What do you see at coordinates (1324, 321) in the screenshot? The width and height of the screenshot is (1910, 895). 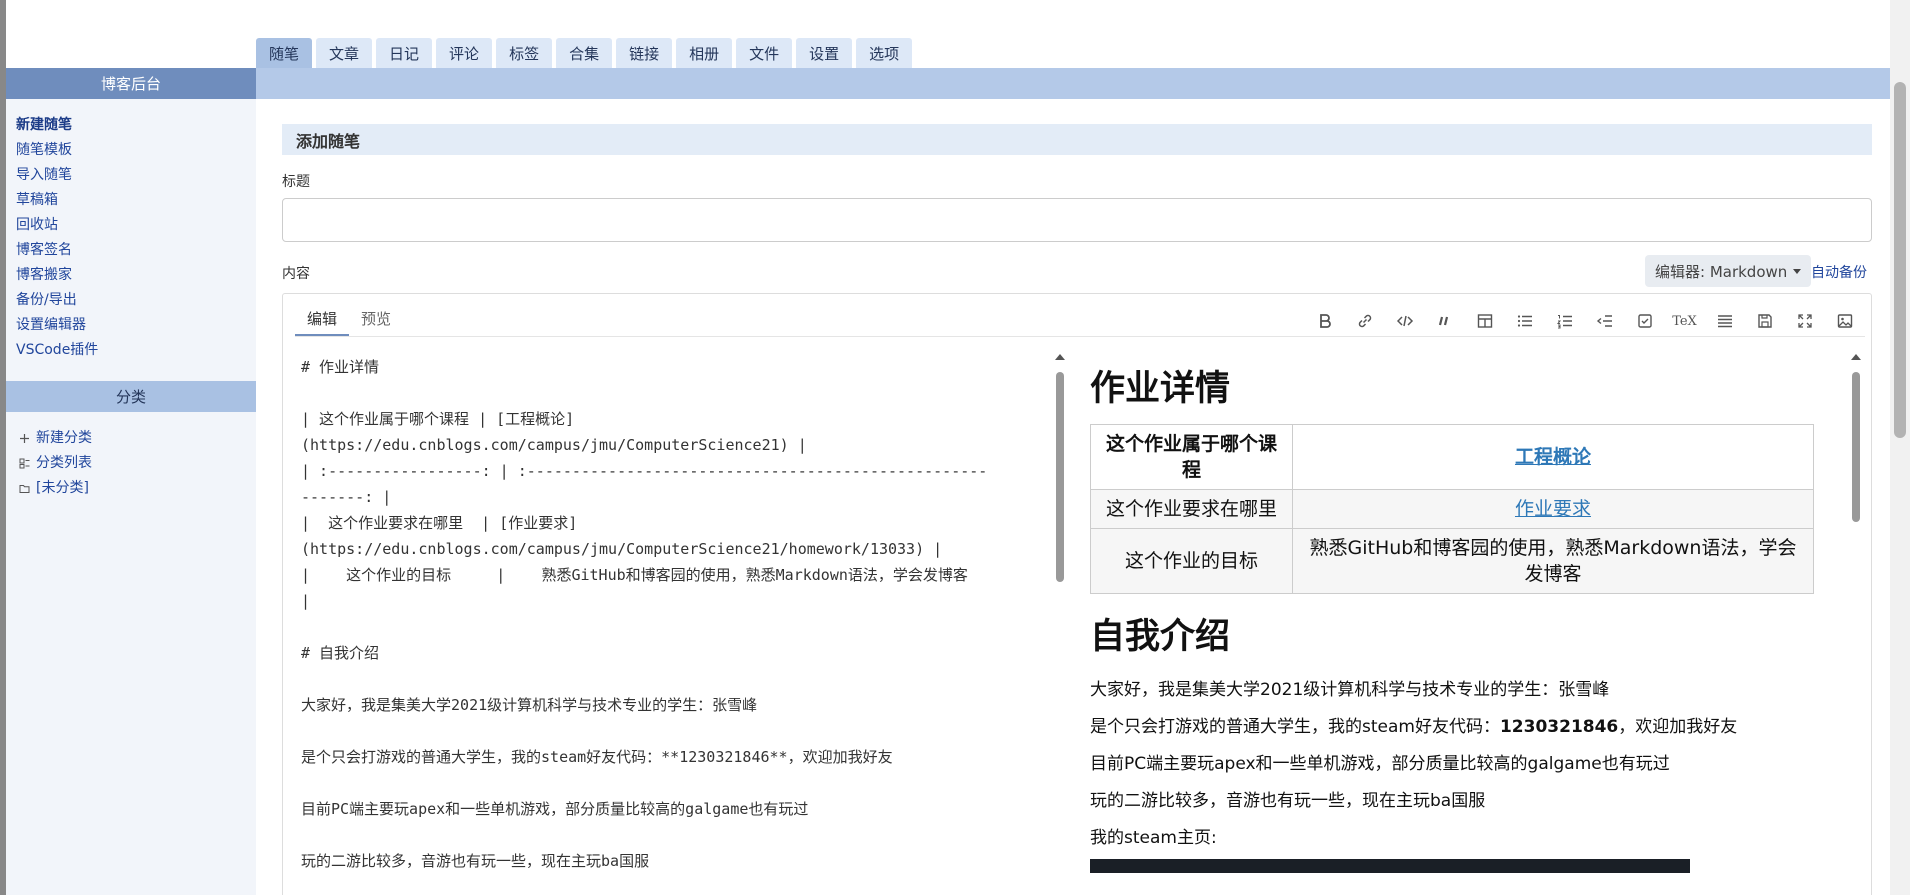 I see `bold-icon` at bounding box center [1324, 321].